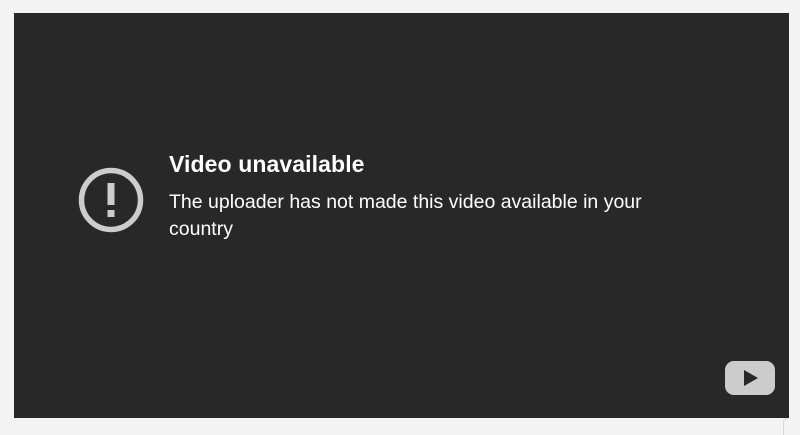 The width and height of the screenshot is (800, 435). I want to click on youtube-logo-icon, so click(750, 378).